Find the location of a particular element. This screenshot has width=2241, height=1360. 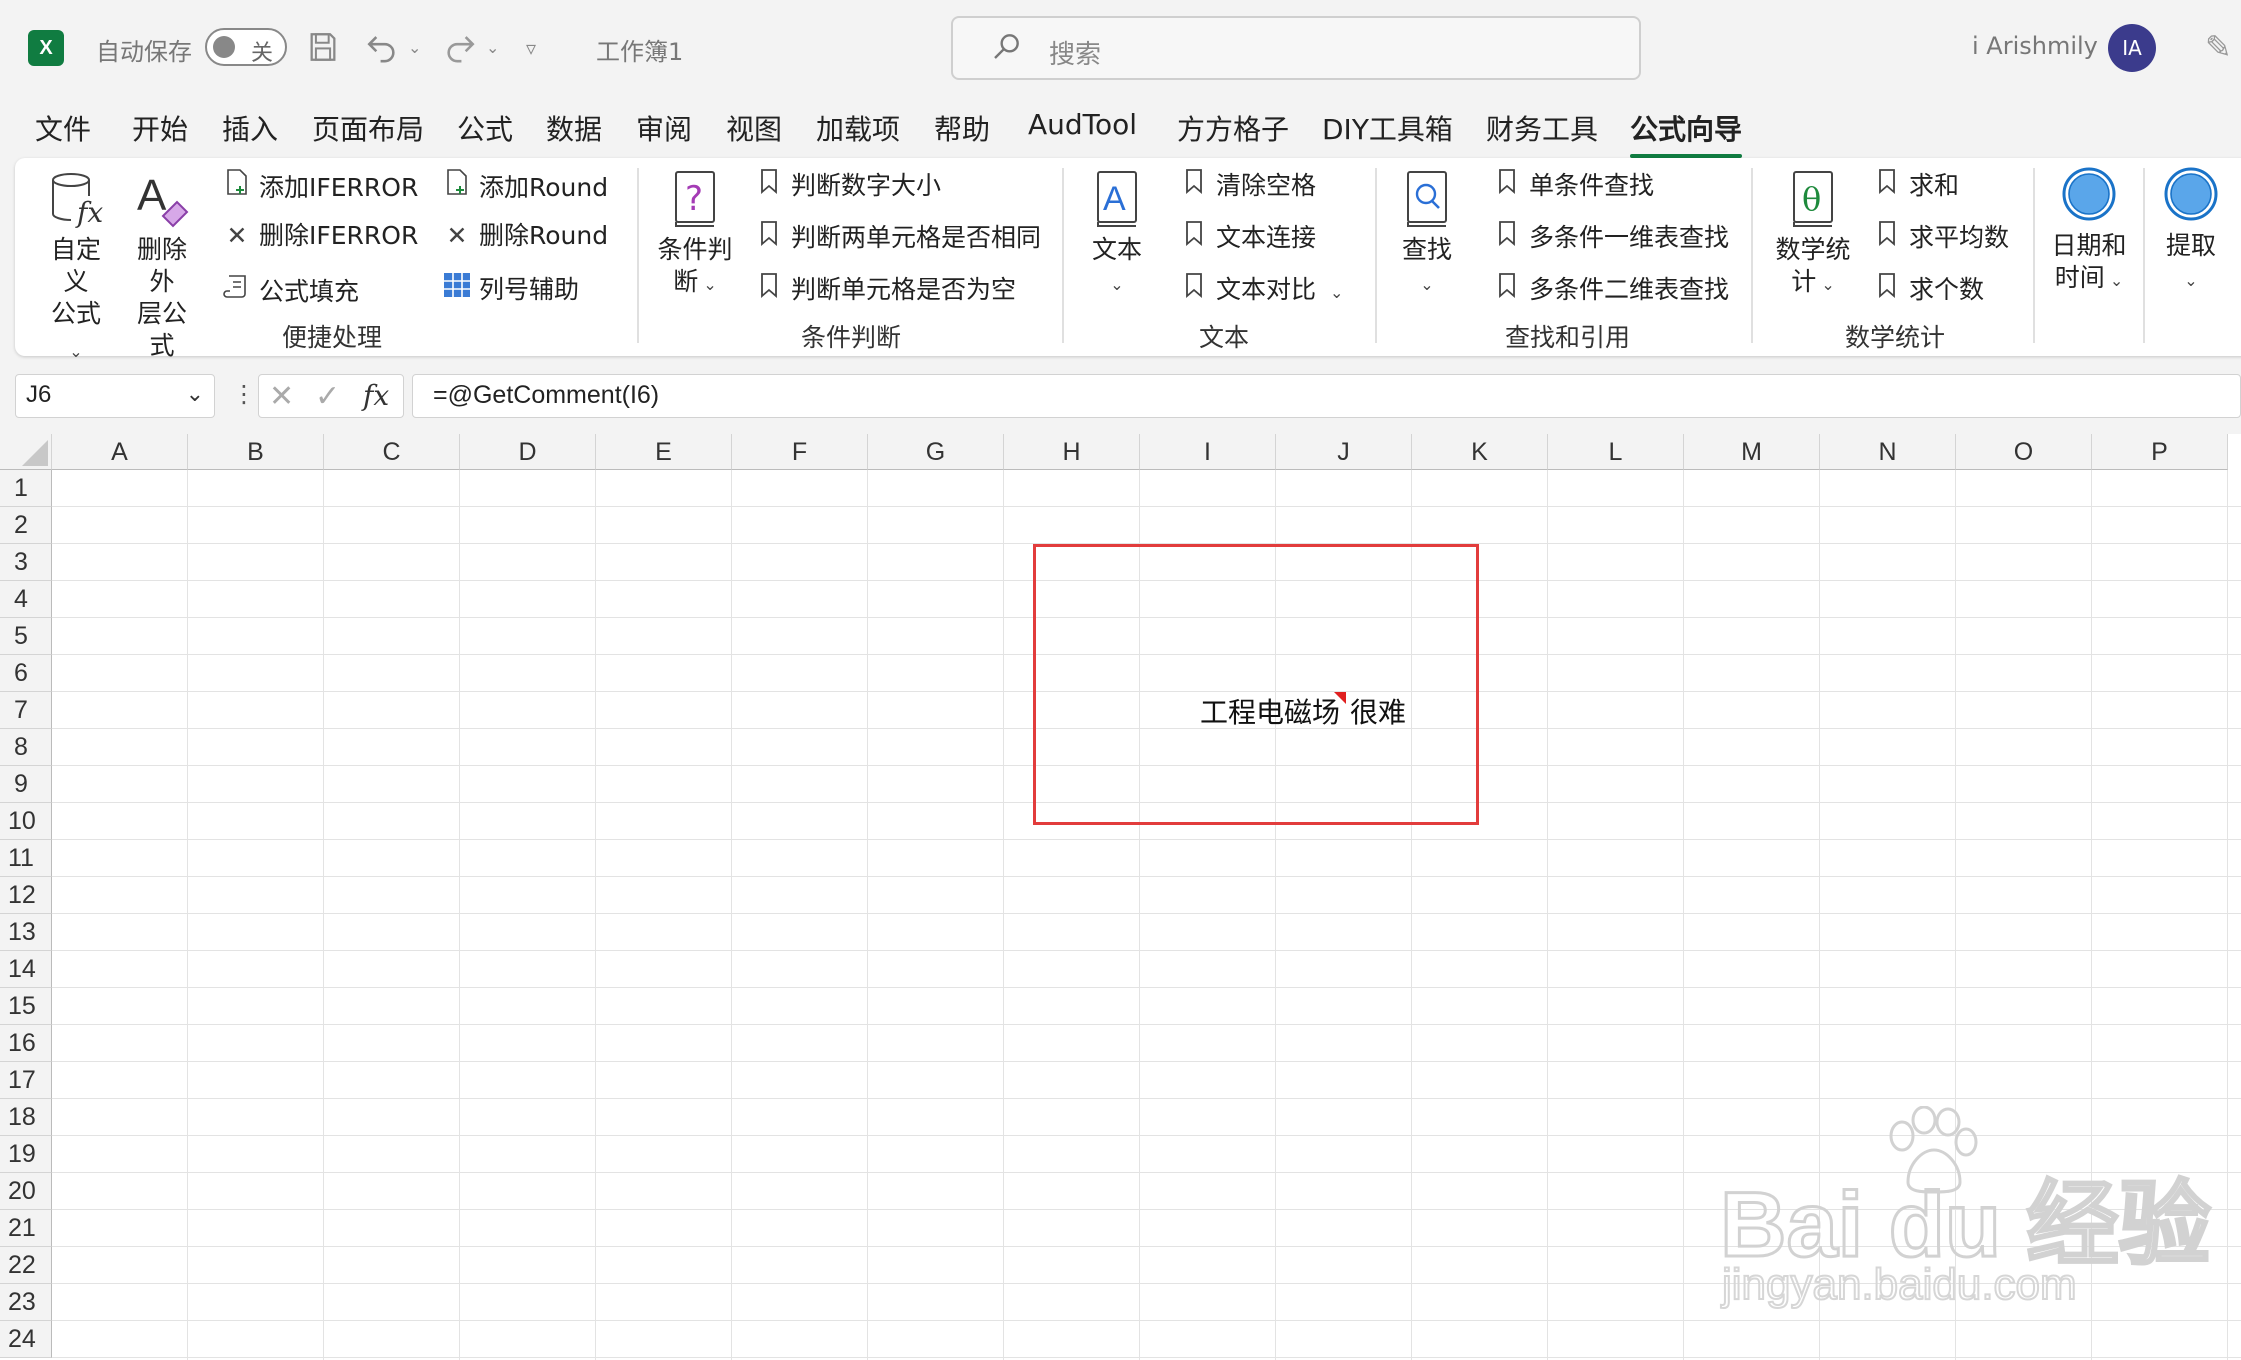

text-compare-button: 文本对比 ⌄ is located at coordinates (1261, 290).